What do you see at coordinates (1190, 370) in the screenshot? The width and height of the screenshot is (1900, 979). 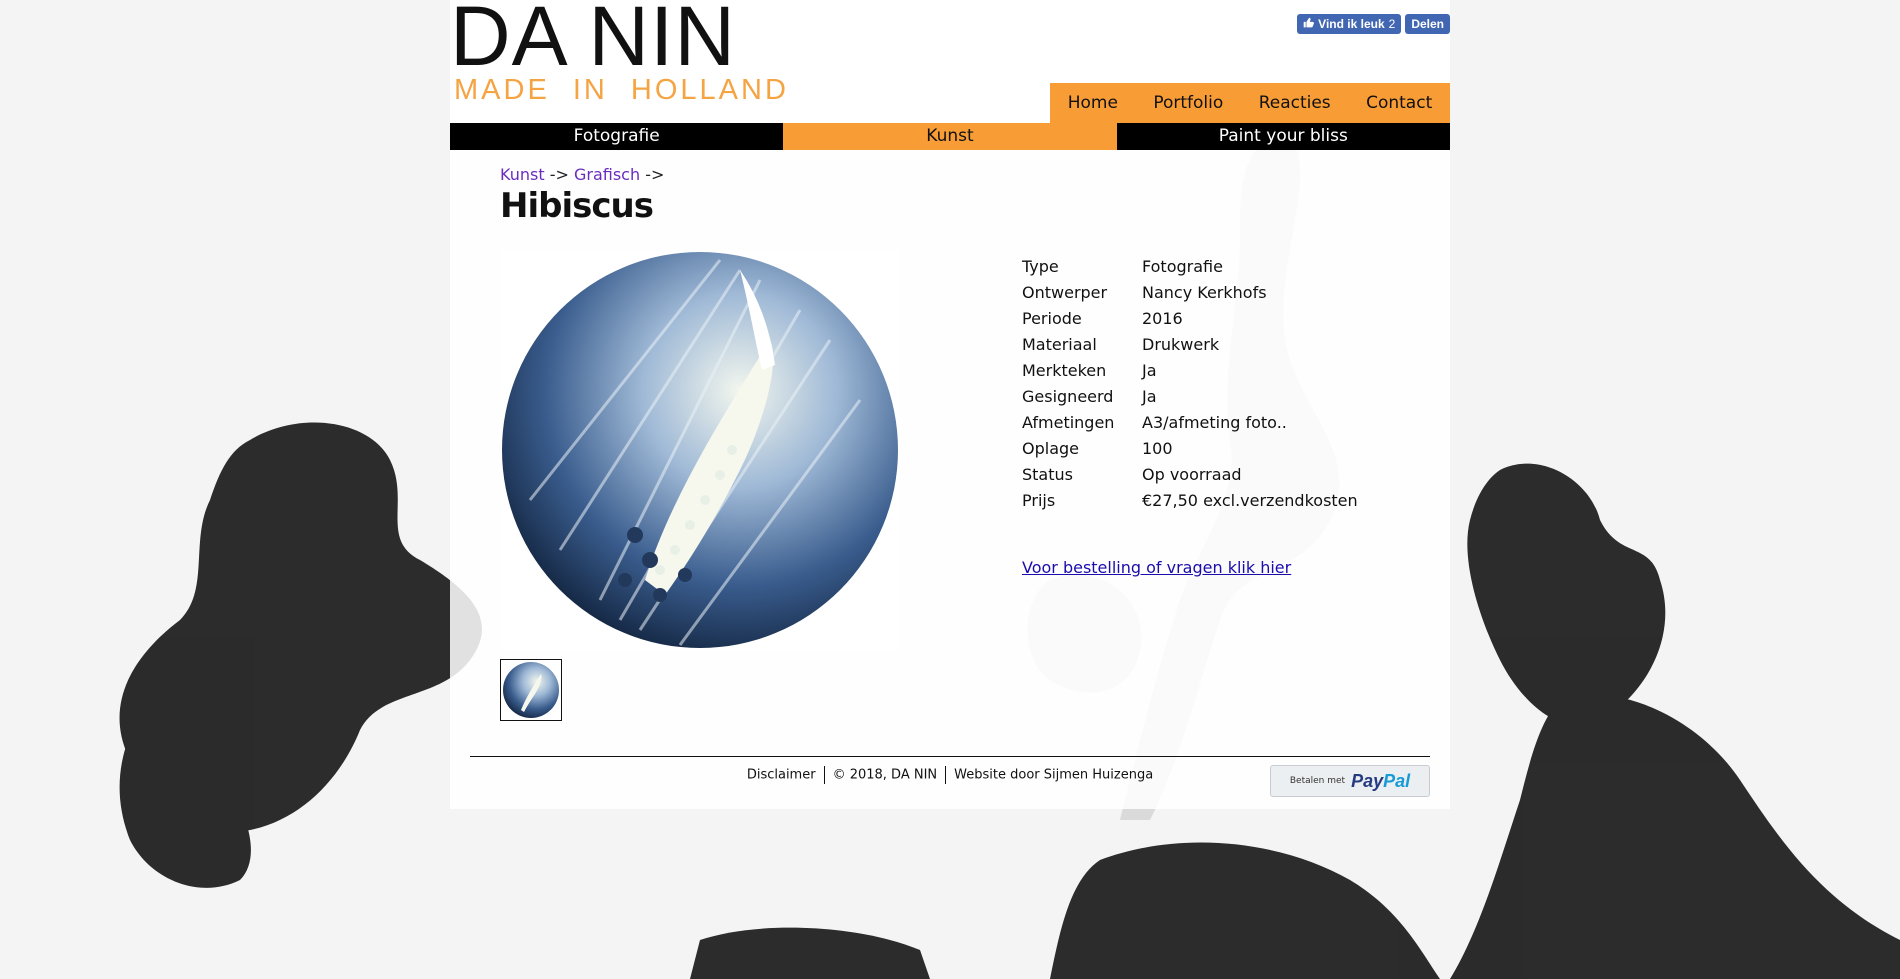 I see `spec-row: Merkteken Ja` at bounding box center [1190, 370].